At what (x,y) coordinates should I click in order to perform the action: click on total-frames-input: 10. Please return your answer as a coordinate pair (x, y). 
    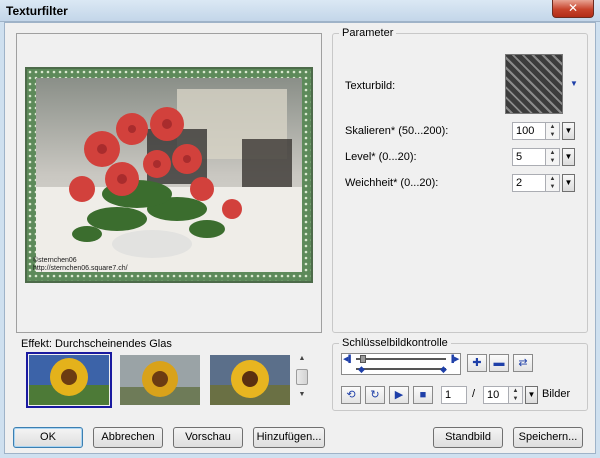
    Looking at the image, I should click on (496, 395).